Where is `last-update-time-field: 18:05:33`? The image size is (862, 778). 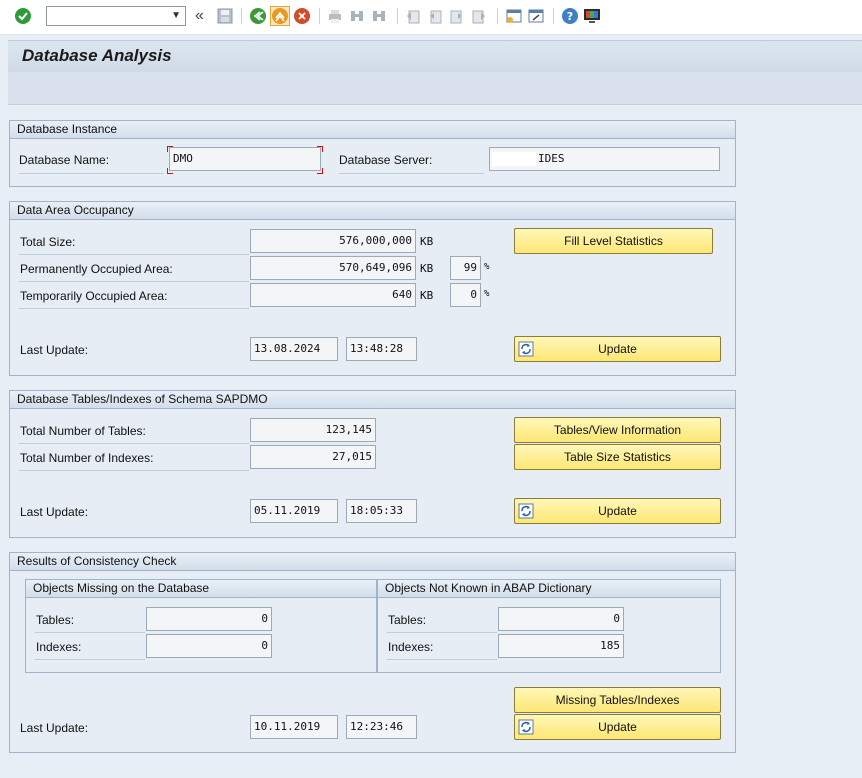
last-update-time-field: 18:05:33 is located at coordinates (381, 511).